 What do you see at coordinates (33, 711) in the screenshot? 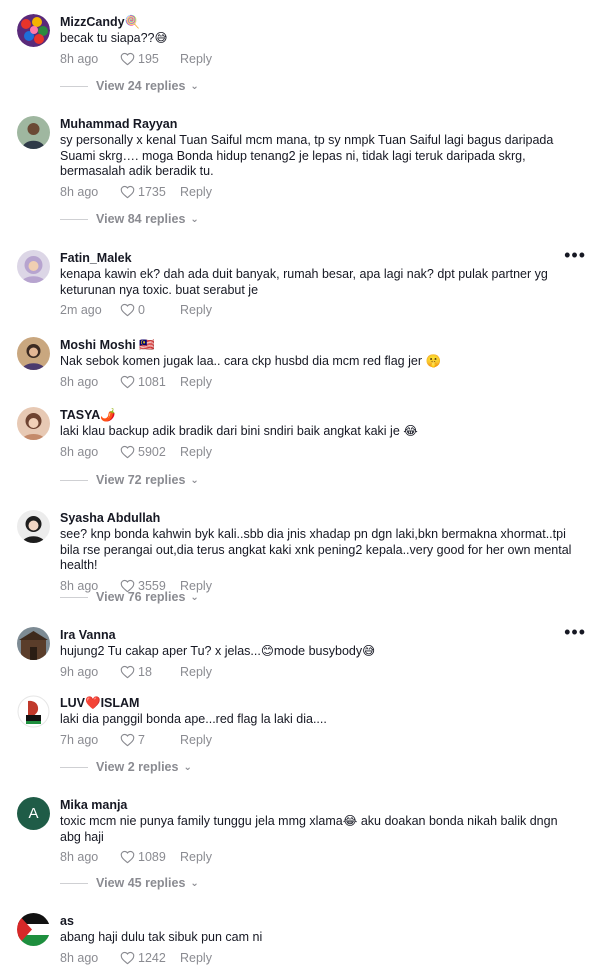
I see `islam-avatar` at bounding box center [33, 711].